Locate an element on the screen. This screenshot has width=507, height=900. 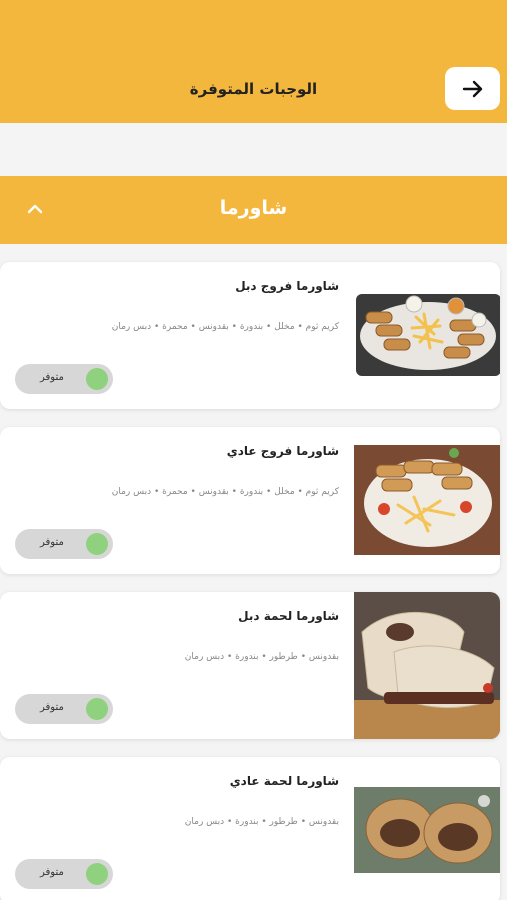
category-header-shawarma: شاورما is located at coordinates (253, 210).